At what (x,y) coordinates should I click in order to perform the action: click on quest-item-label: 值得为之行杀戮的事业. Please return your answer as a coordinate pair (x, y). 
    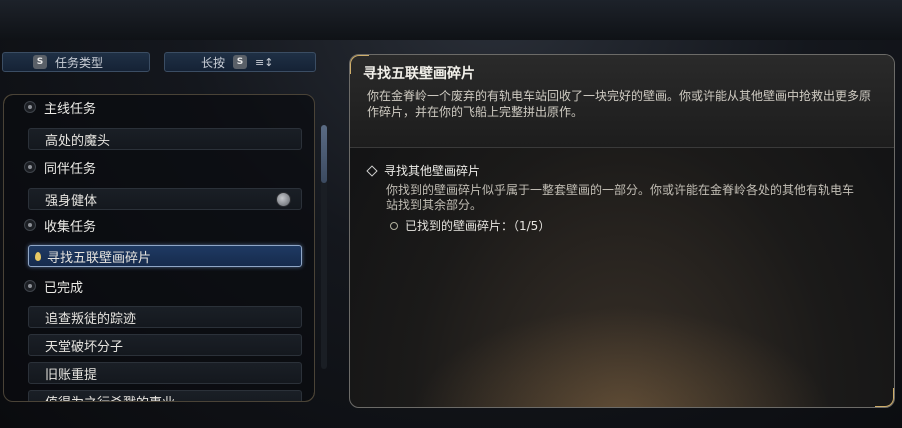
    Looking at the image, I should click on (110, 397).